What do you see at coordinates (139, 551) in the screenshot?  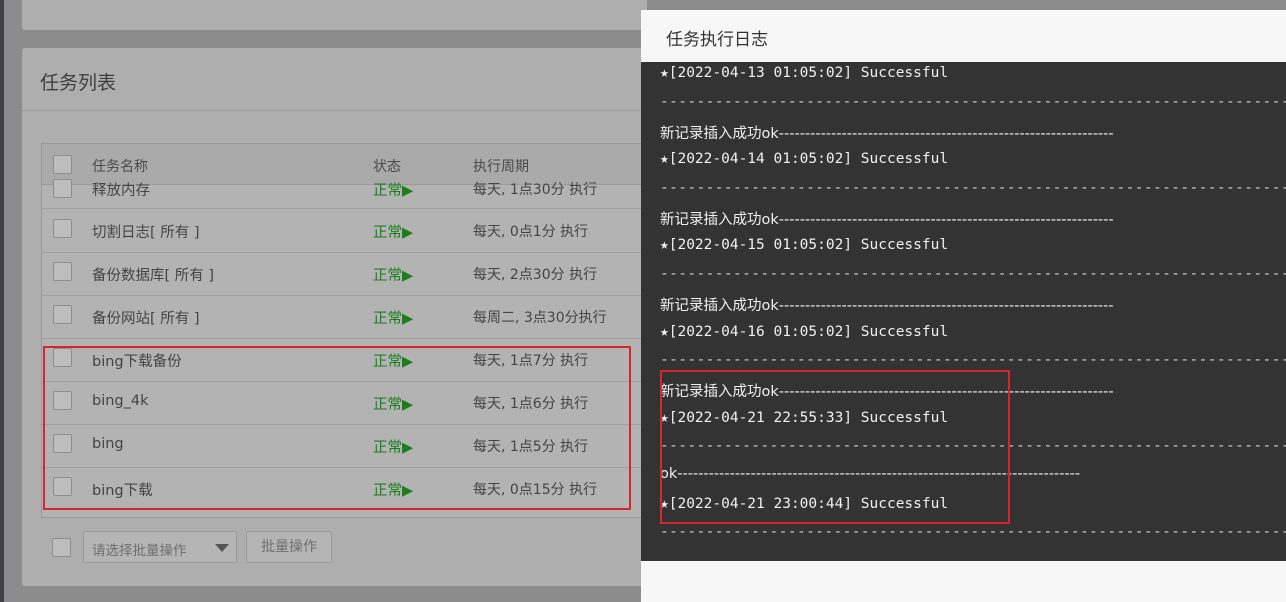 I see `batch-select-placeholder: 请选择批量操作` at bounding box center [139, 551].